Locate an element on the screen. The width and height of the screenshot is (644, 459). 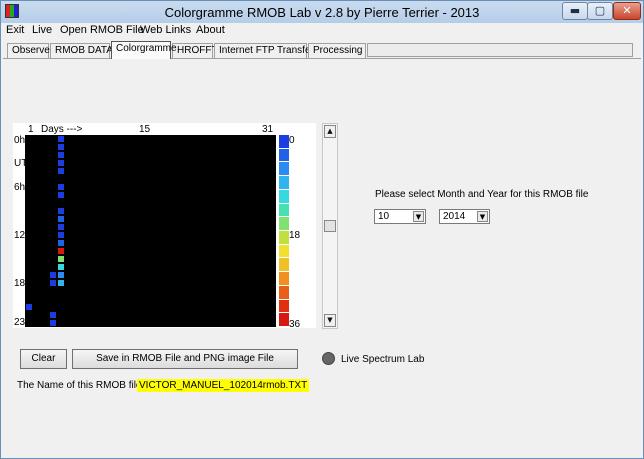
menu-web-links: Web Links is located at coordinates (165, 30).